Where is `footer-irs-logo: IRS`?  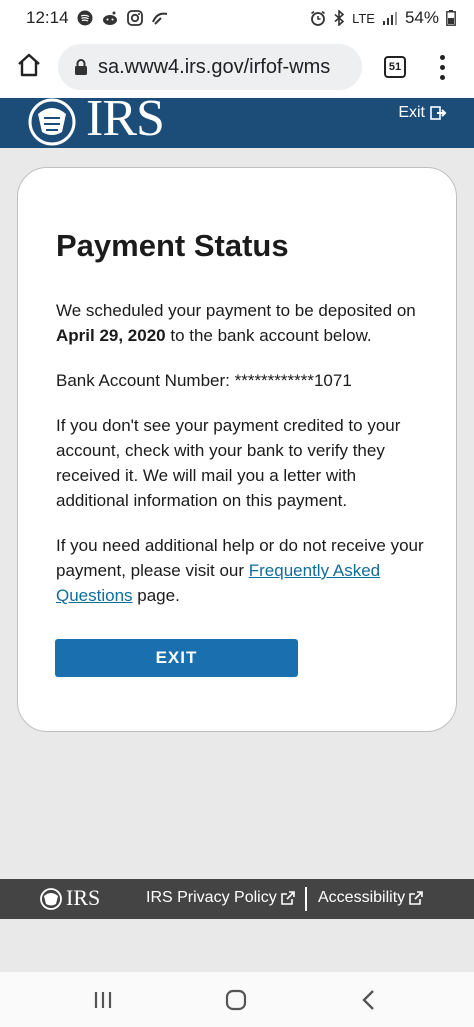
footer-irs-logo: IRS is located at coordinates (69, 898).